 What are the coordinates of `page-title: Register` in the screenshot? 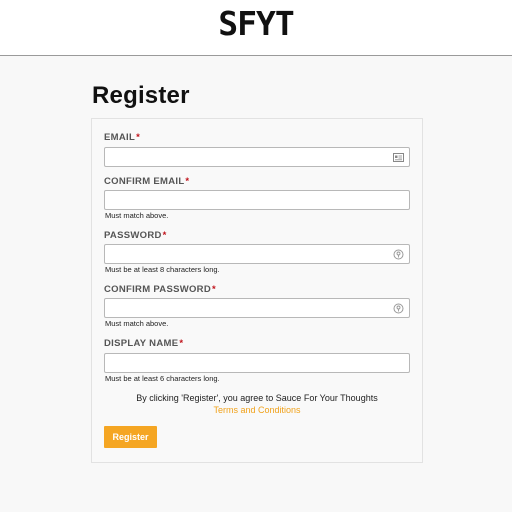 It's located at (141, 95).